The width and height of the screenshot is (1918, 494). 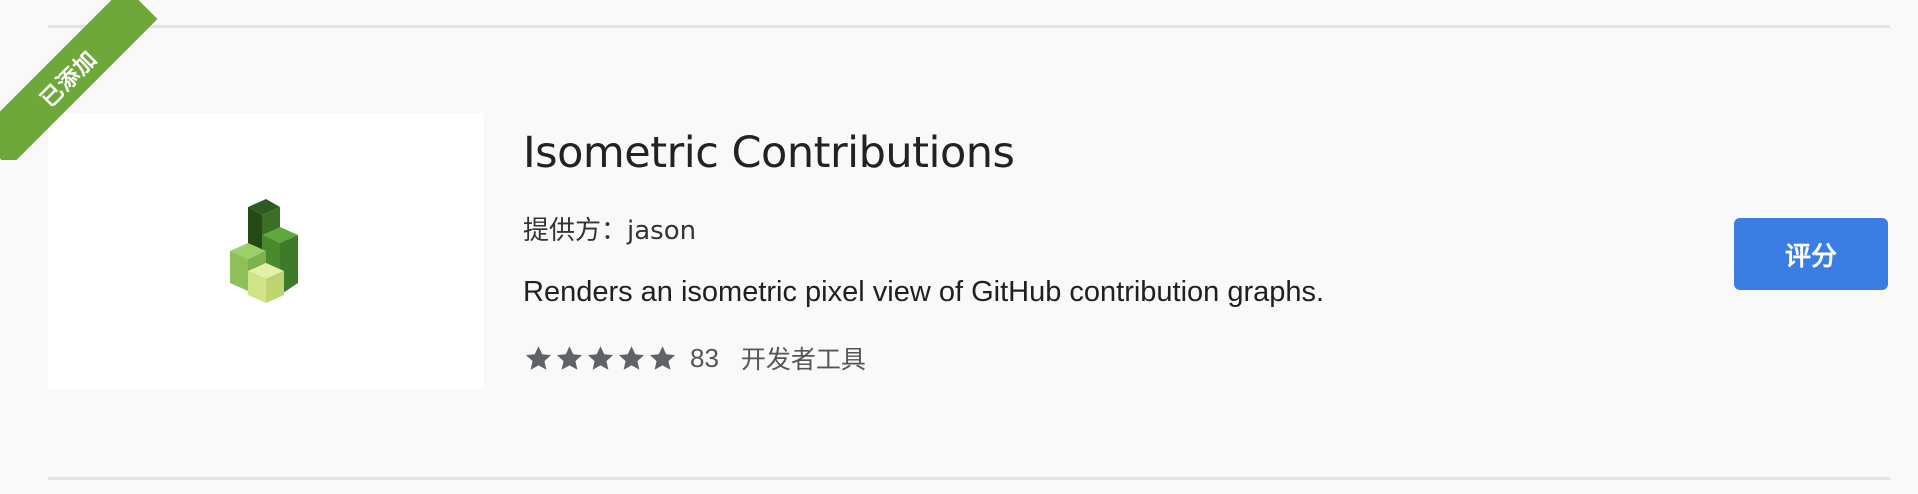 I want to click on isometric-cubes-icon, so click(x=264, y=251).